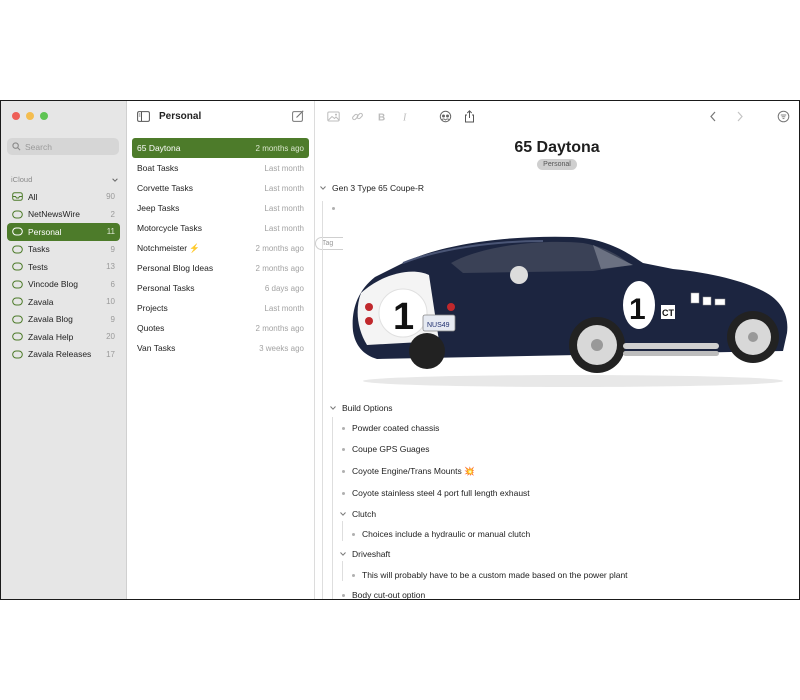 The height and width of the screenshot is (700, 800). I want to click on svg-text: 1, so click(403, 317).